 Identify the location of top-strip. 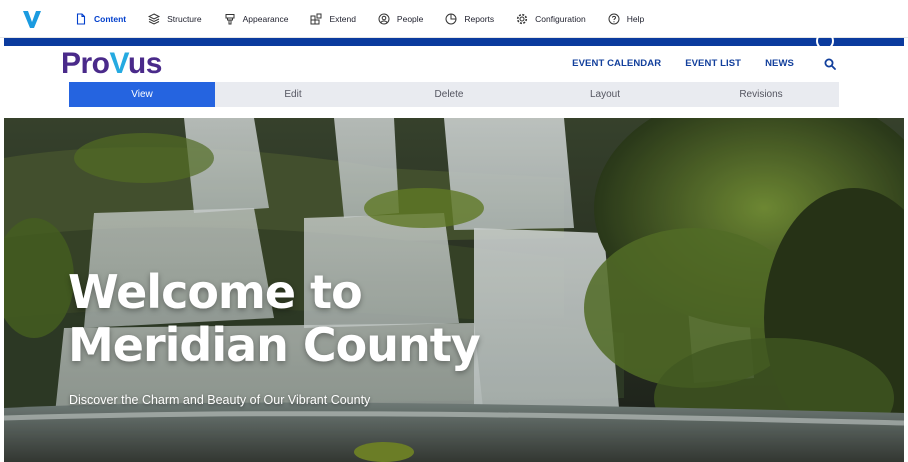
(454, 41).